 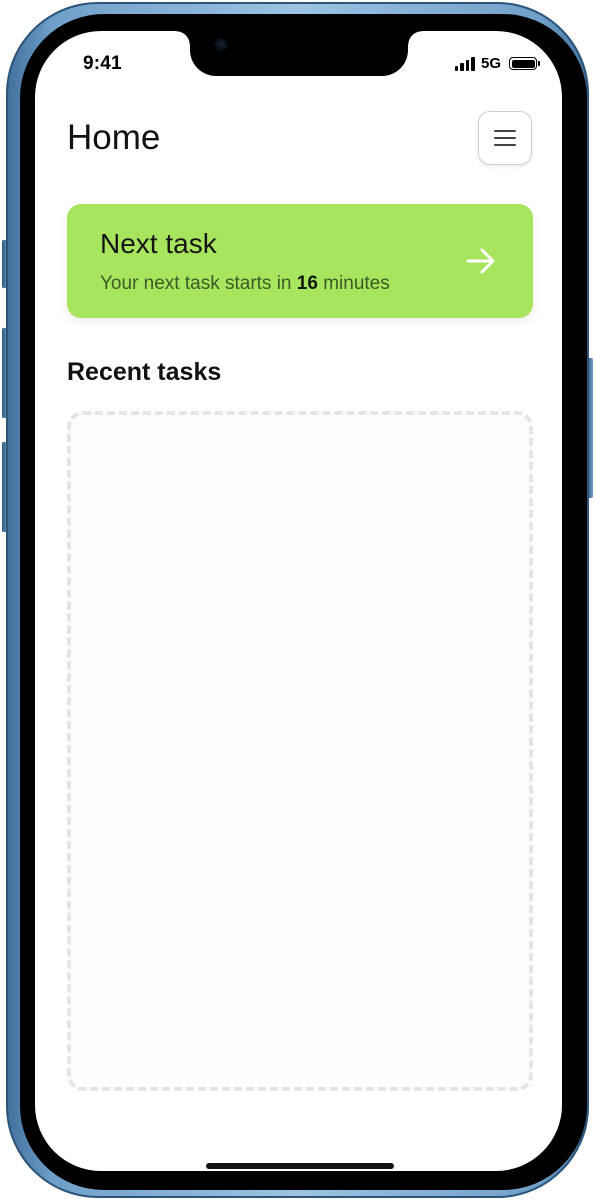 I want to click on notch, so click(x=299, y=53).